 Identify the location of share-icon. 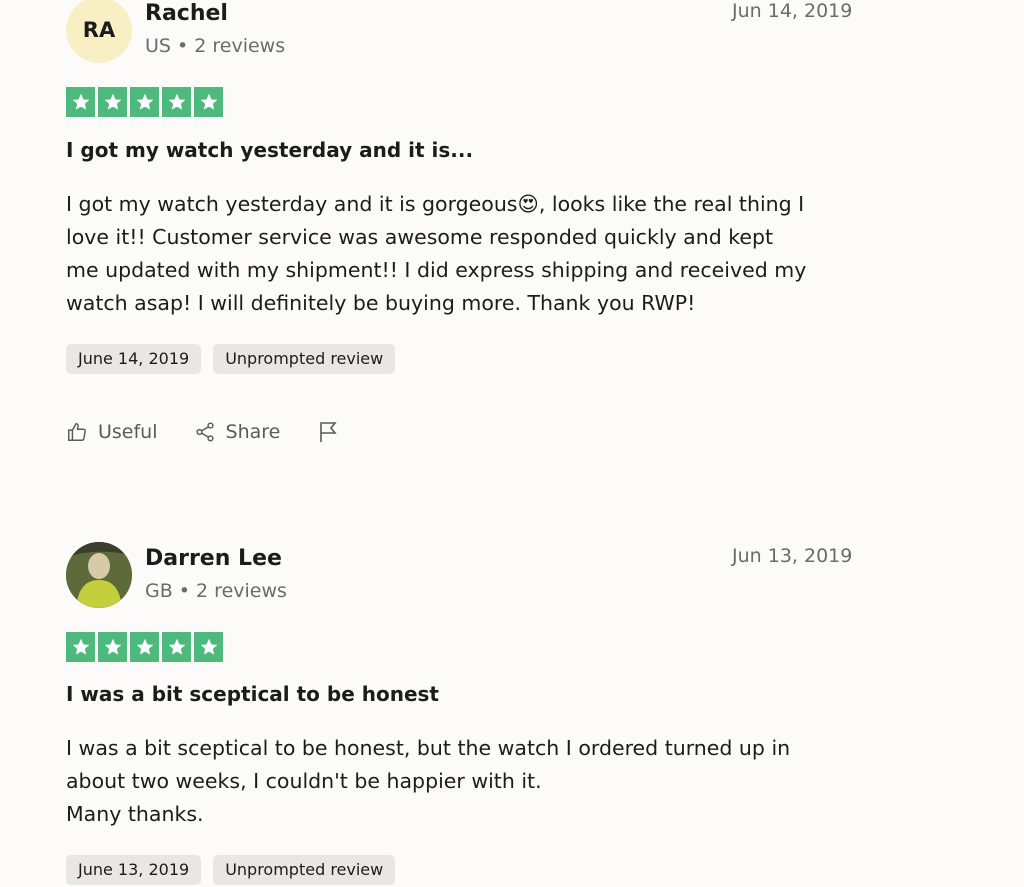
(205, 432).